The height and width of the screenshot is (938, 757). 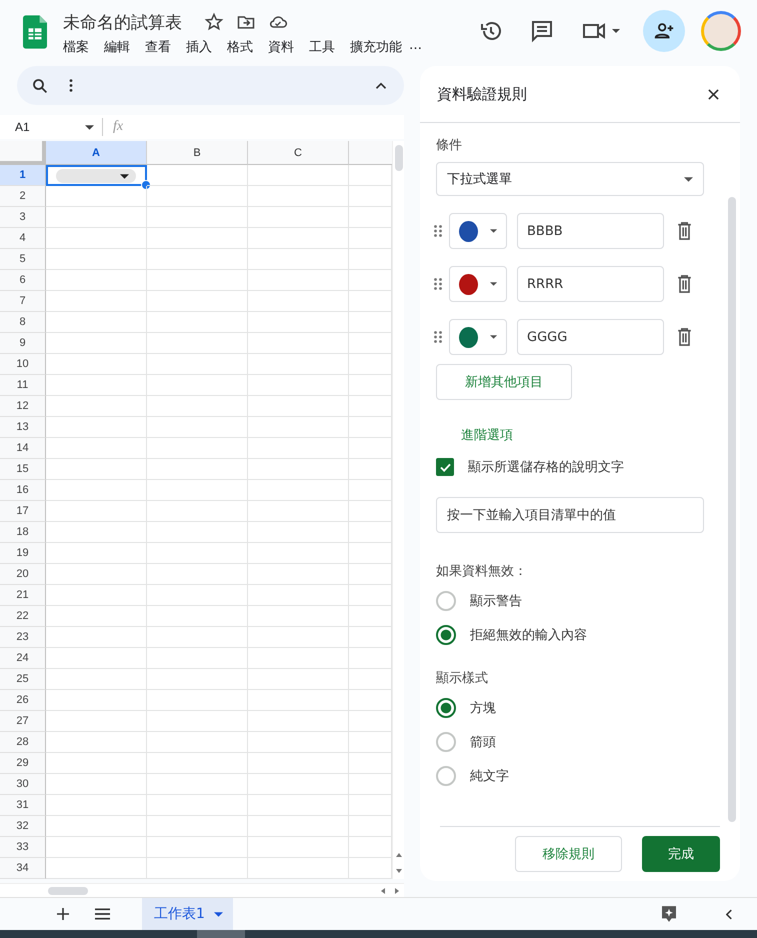 What do you see at coordinates (281, 47) in the screenshot?
I see `menu-item: 資料` at bounding box center [281, 47].